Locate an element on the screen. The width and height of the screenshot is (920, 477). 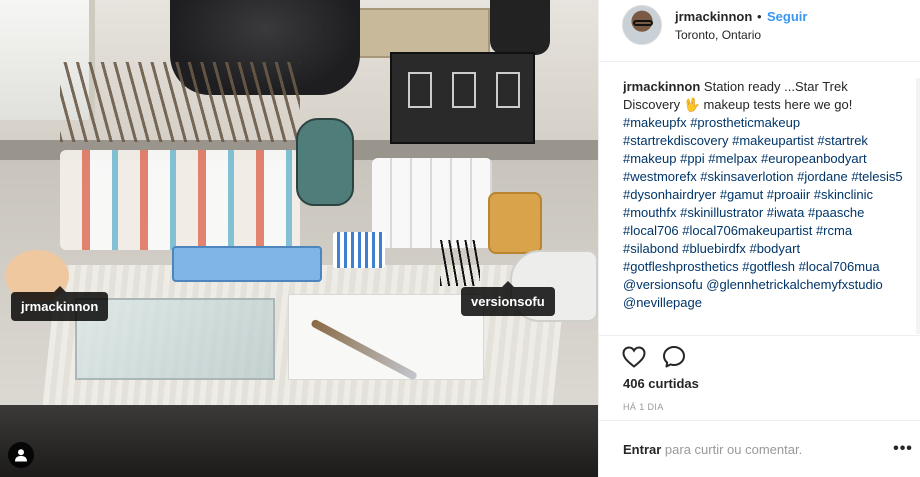
photo-bottles is located at coordinates (180, 200).